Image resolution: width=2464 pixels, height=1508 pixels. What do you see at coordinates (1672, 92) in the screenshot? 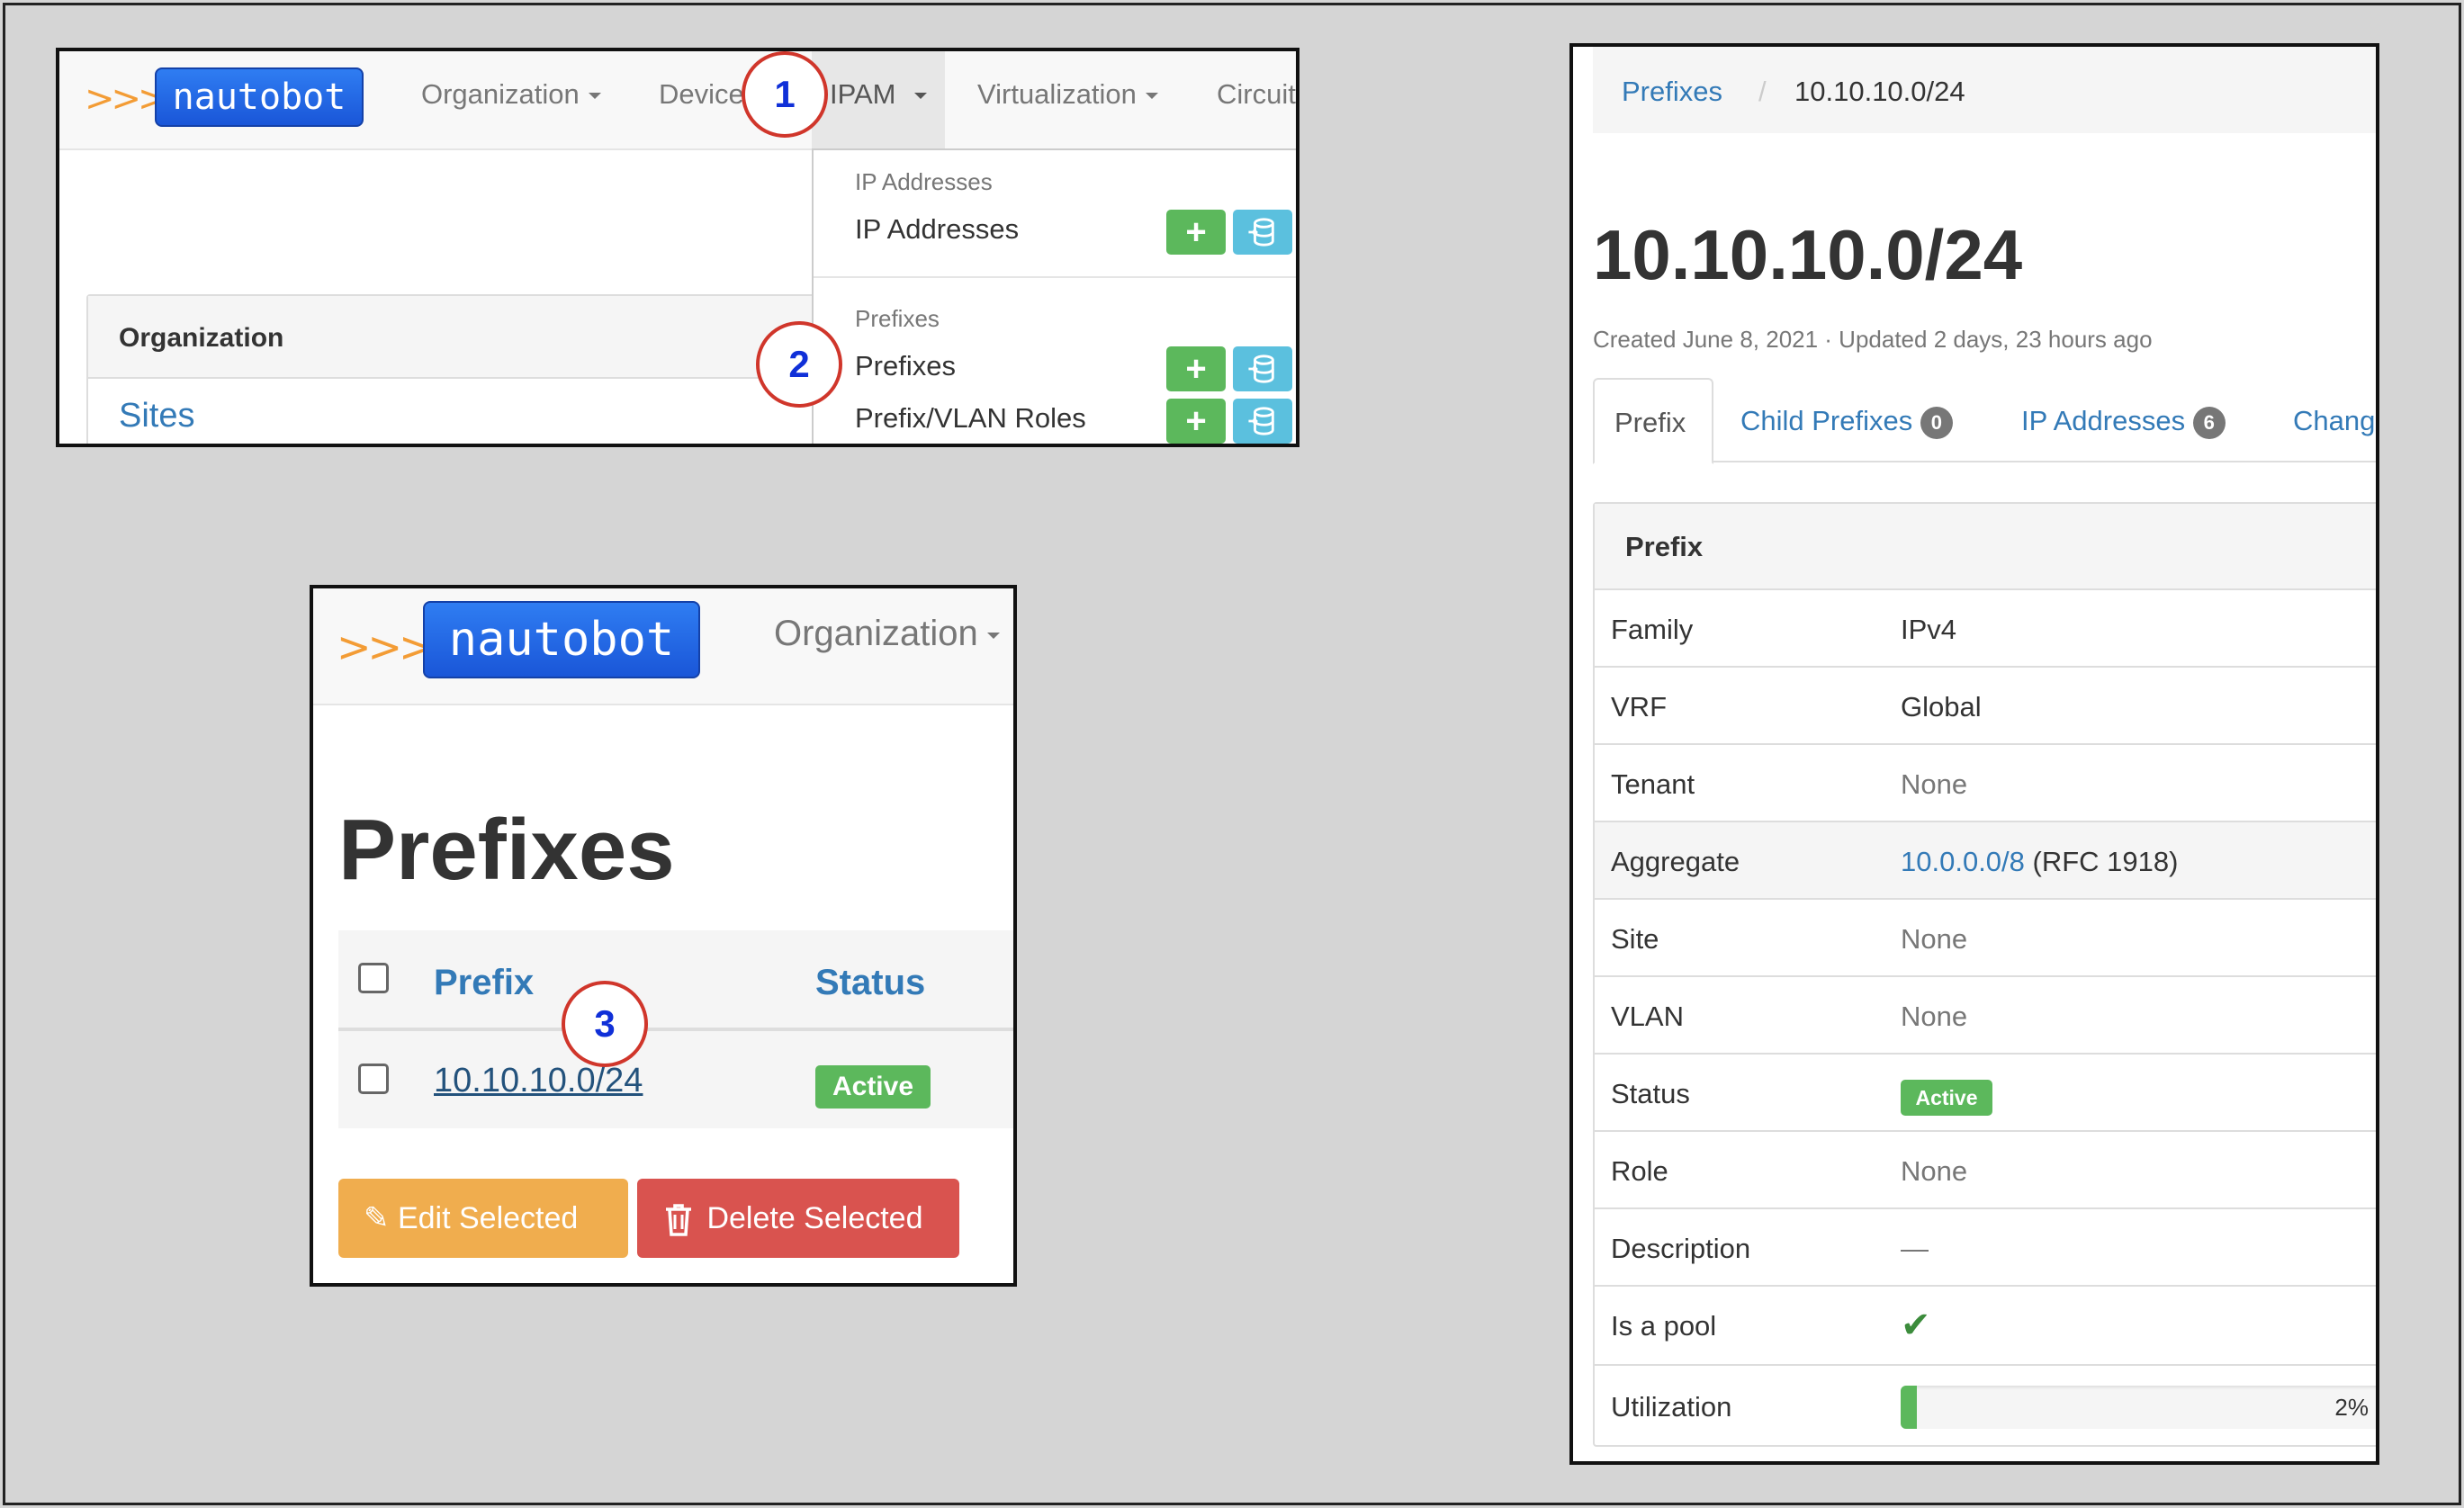
I see `breadcrumb-prefixes: Prefixes` at bounding box center [1672, 92].